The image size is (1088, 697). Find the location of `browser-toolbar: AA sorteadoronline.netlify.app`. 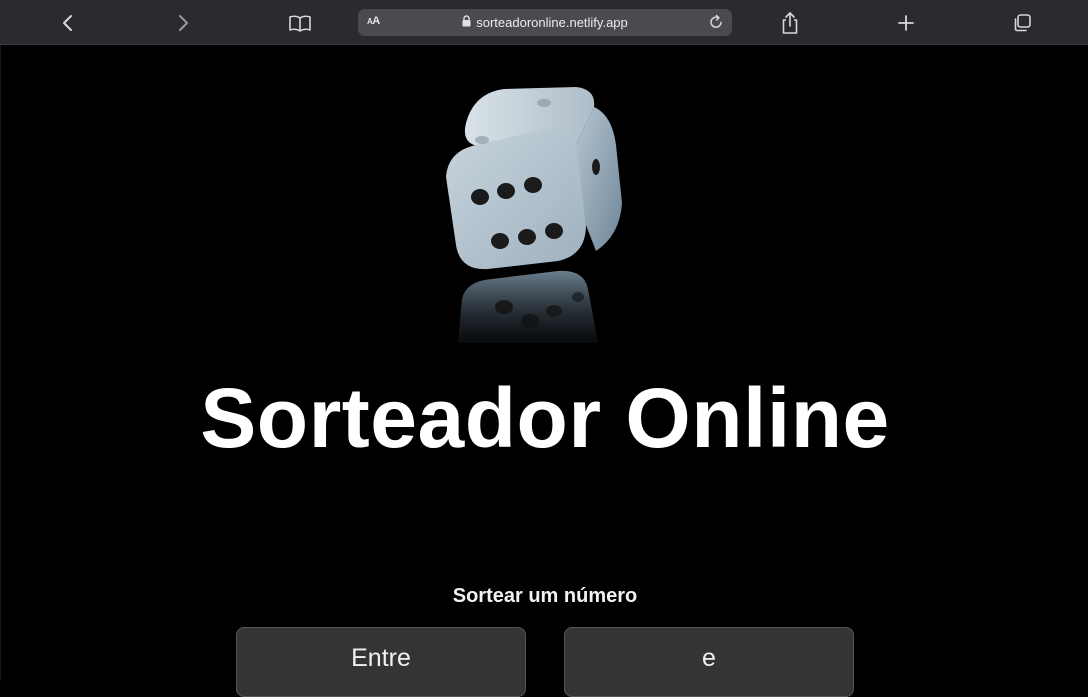

browser-toolbar: AA sorteadoronline.netlify.app is located at coordinates (544, 22).